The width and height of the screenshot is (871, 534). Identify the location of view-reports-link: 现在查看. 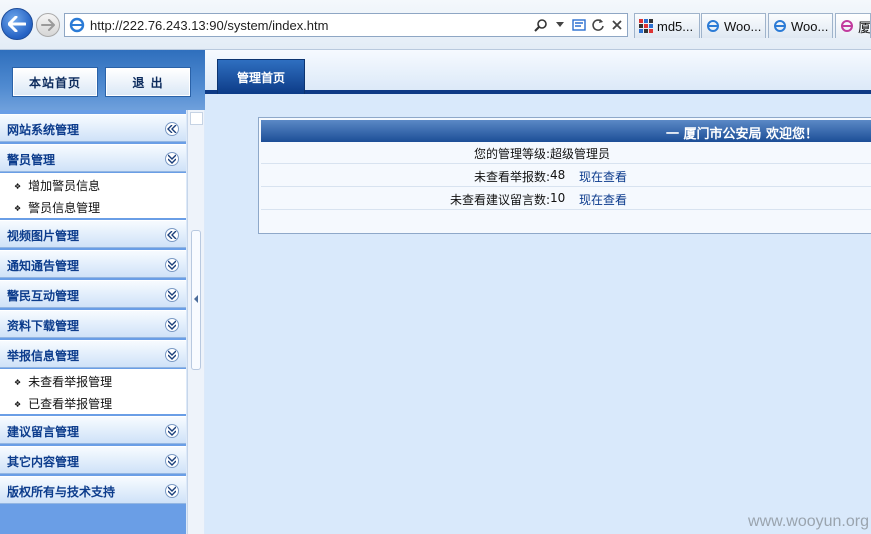
(603, 176).